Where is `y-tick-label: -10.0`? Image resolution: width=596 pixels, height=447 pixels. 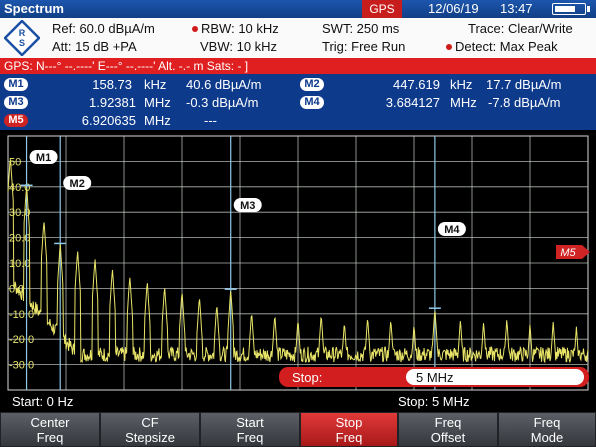
y-tick-label: -10.0 is located at coordinates (21, 315).